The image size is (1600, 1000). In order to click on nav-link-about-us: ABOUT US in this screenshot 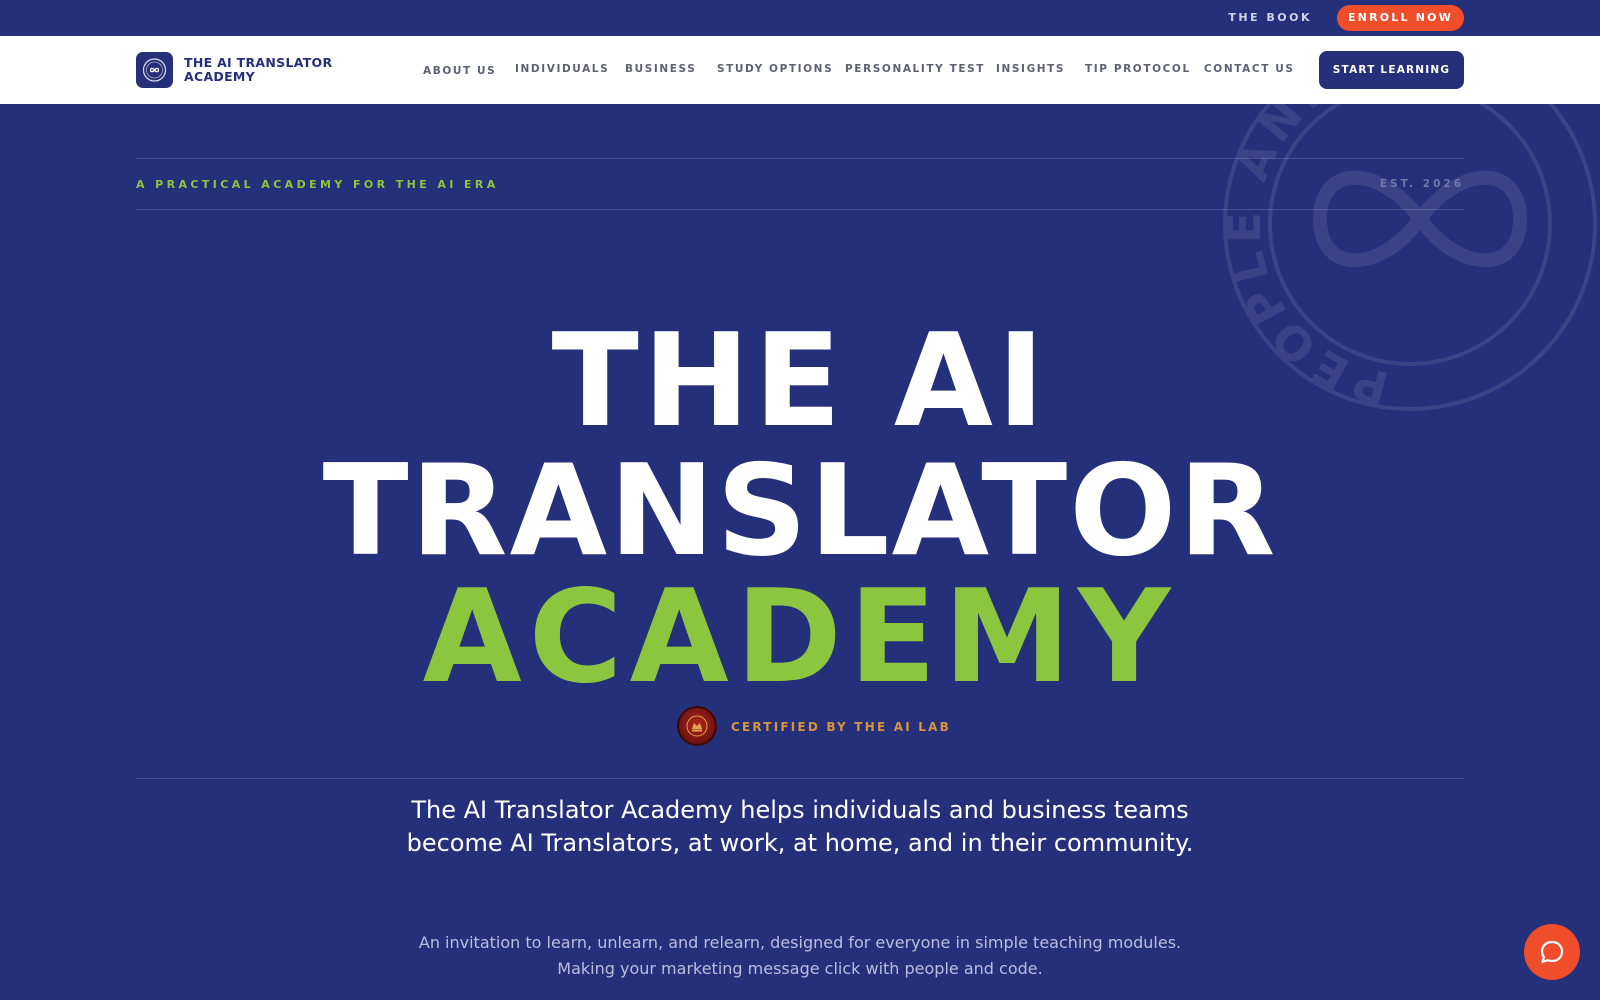, I will do `click(459, 71)`.